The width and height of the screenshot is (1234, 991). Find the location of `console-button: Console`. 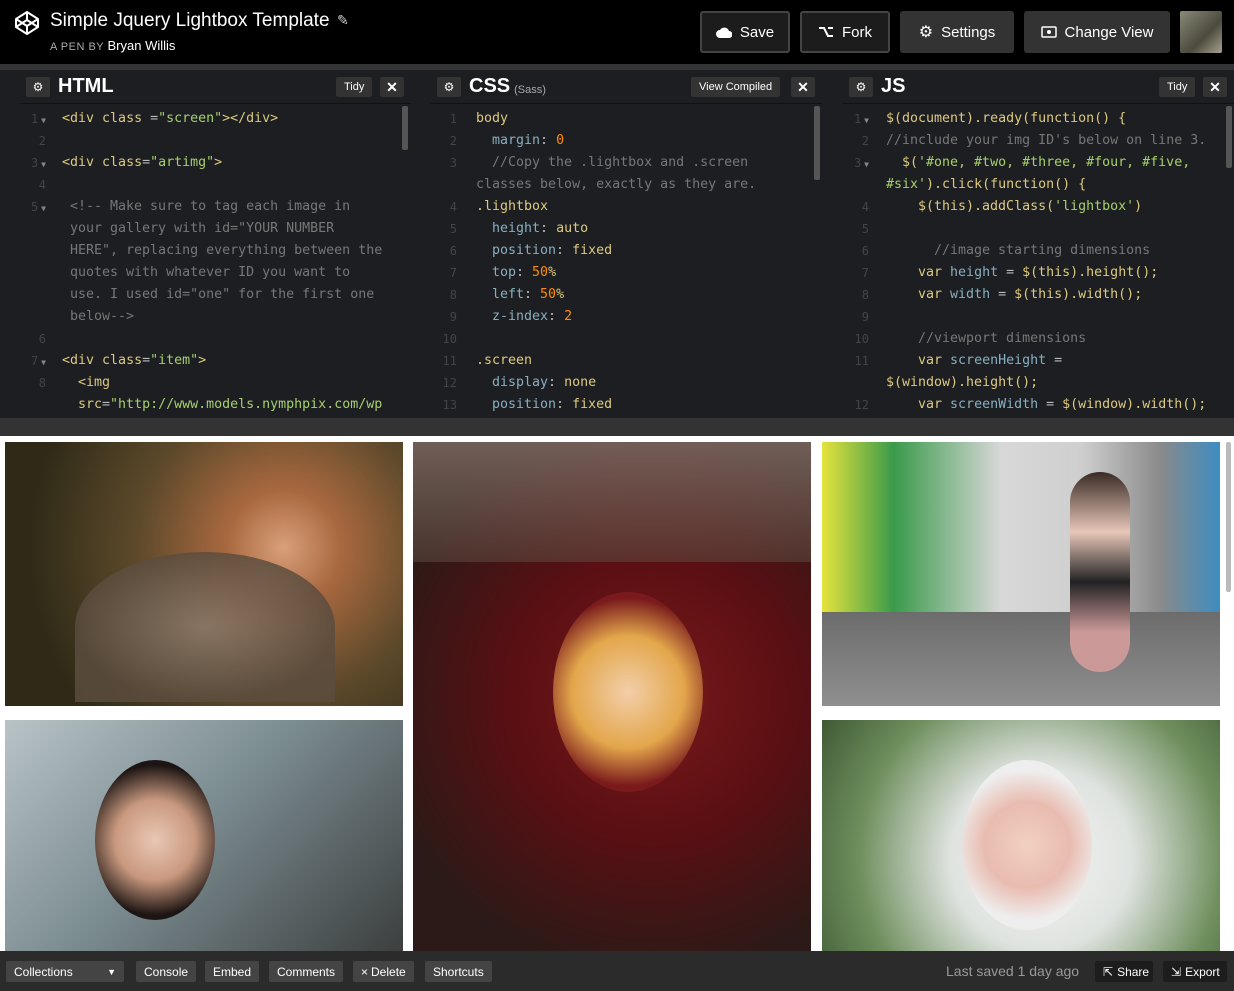

console-button: Console is located at coordinates (166, 971).